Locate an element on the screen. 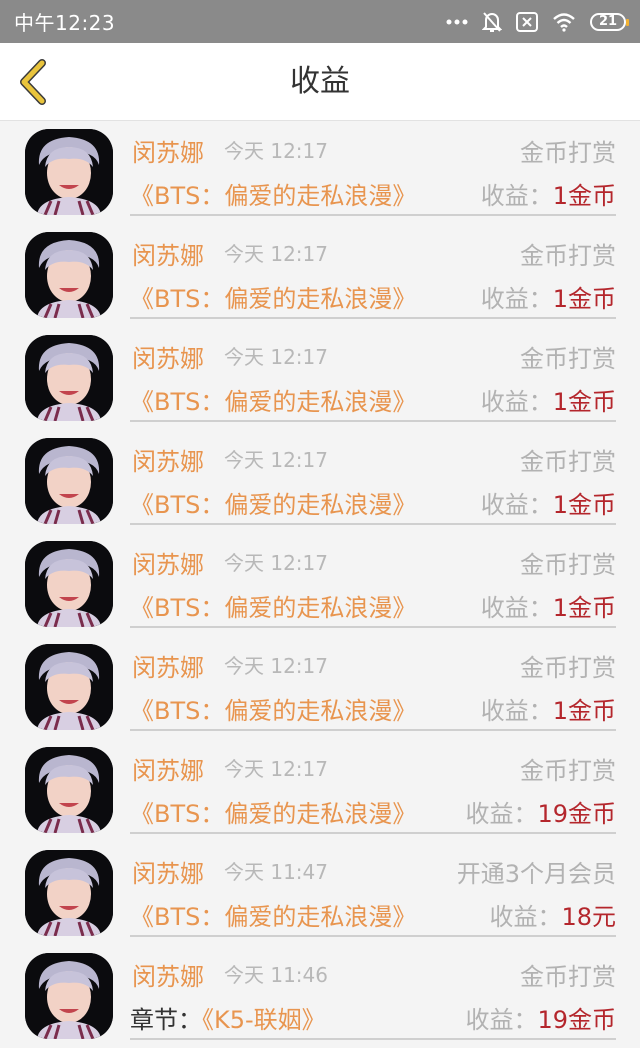 This screenshot has height=1048, width=640. record-content: 闵苏娜 今天 11:46 金币打赏 章节：《K5-联姻》 收益：19金币 is located at coordinates (373, 992).